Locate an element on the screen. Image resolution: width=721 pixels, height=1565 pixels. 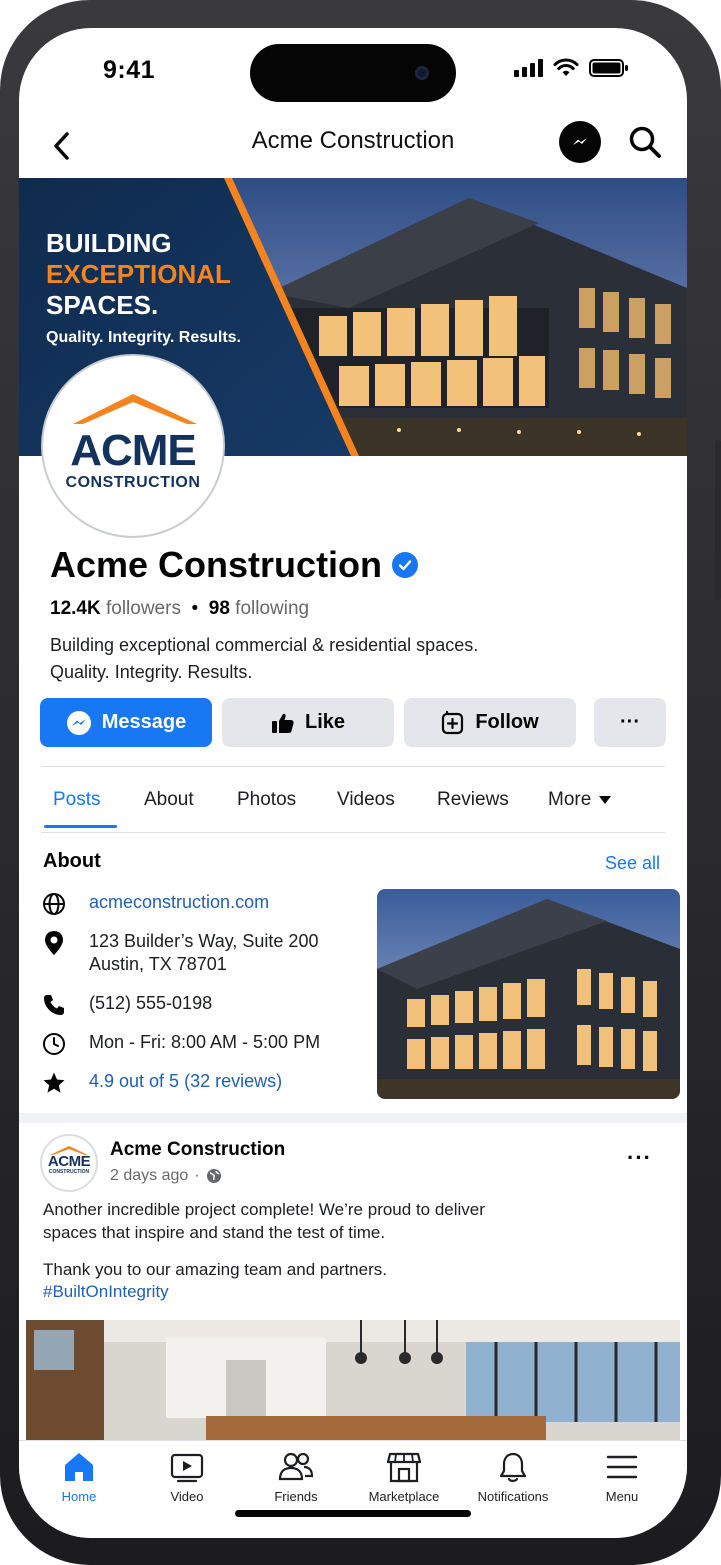
message-button: Message is located at coordinates (126, 722).